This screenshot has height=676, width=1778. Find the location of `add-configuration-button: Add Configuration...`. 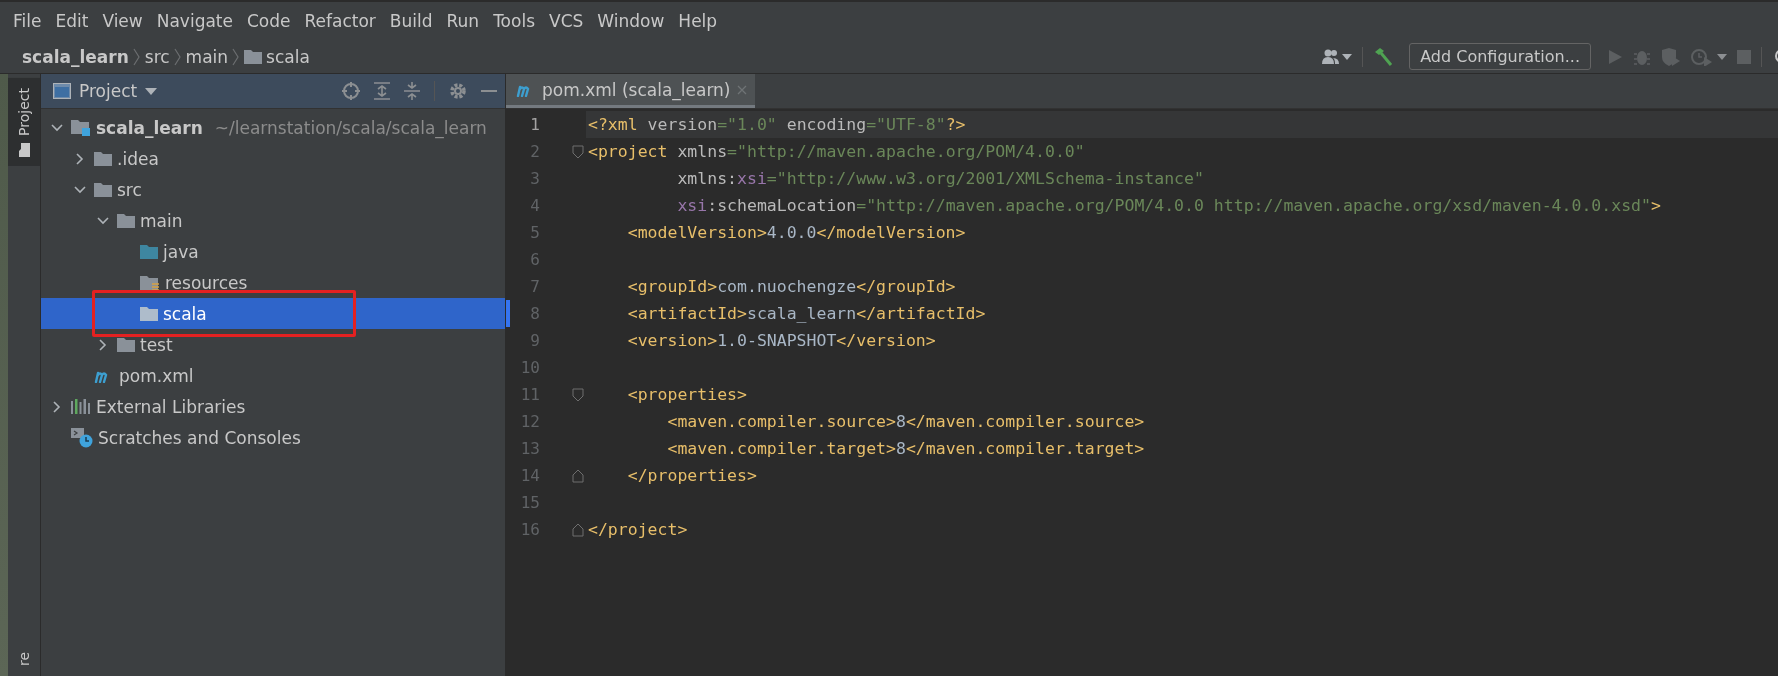

add-configuration-button: Add Configuration... is located at coordinates (1500, 56).